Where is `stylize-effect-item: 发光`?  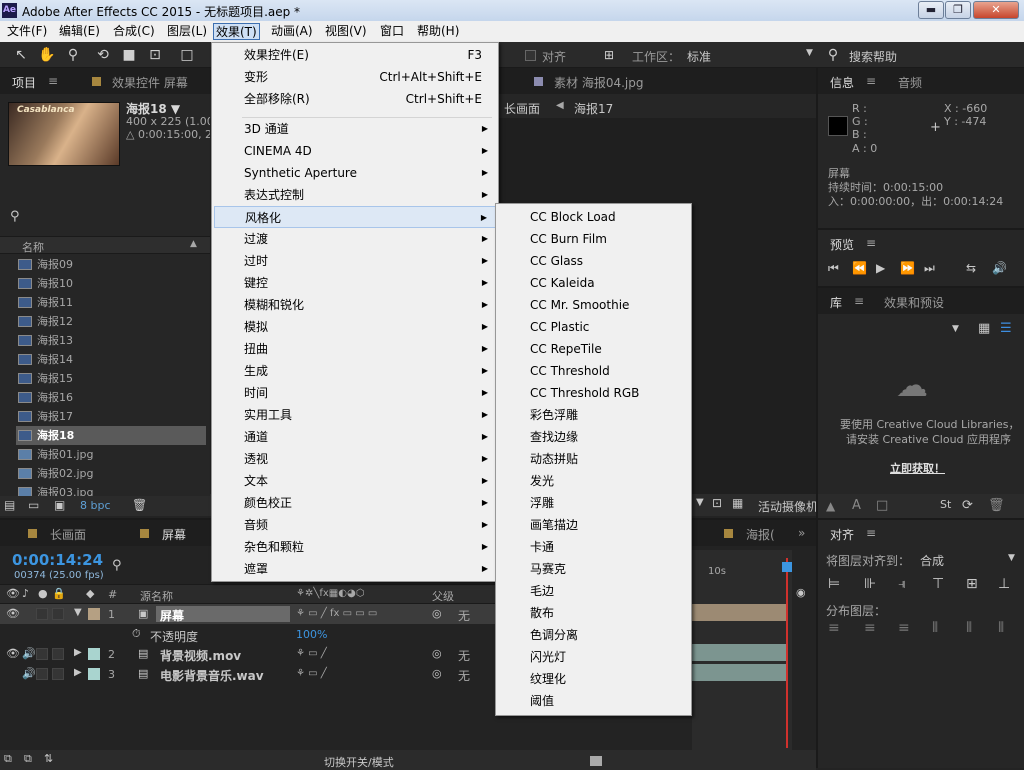 stylize-effect-item: 发光 is located at coordinates (593, 481).